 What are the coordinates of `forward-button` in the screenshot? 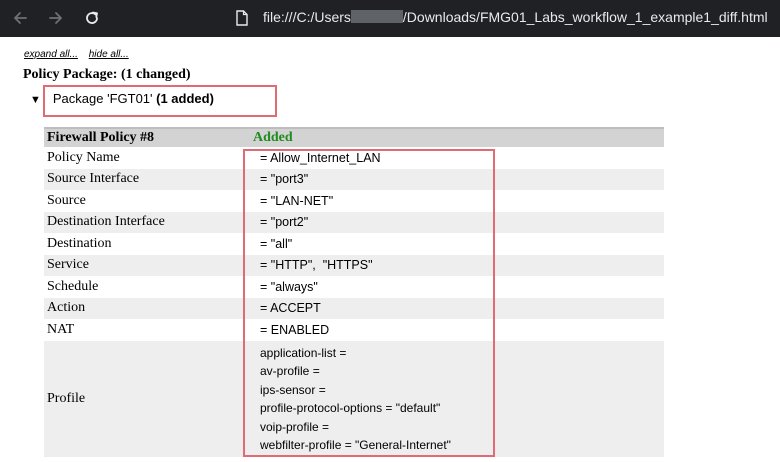 It's located at (56, 18).